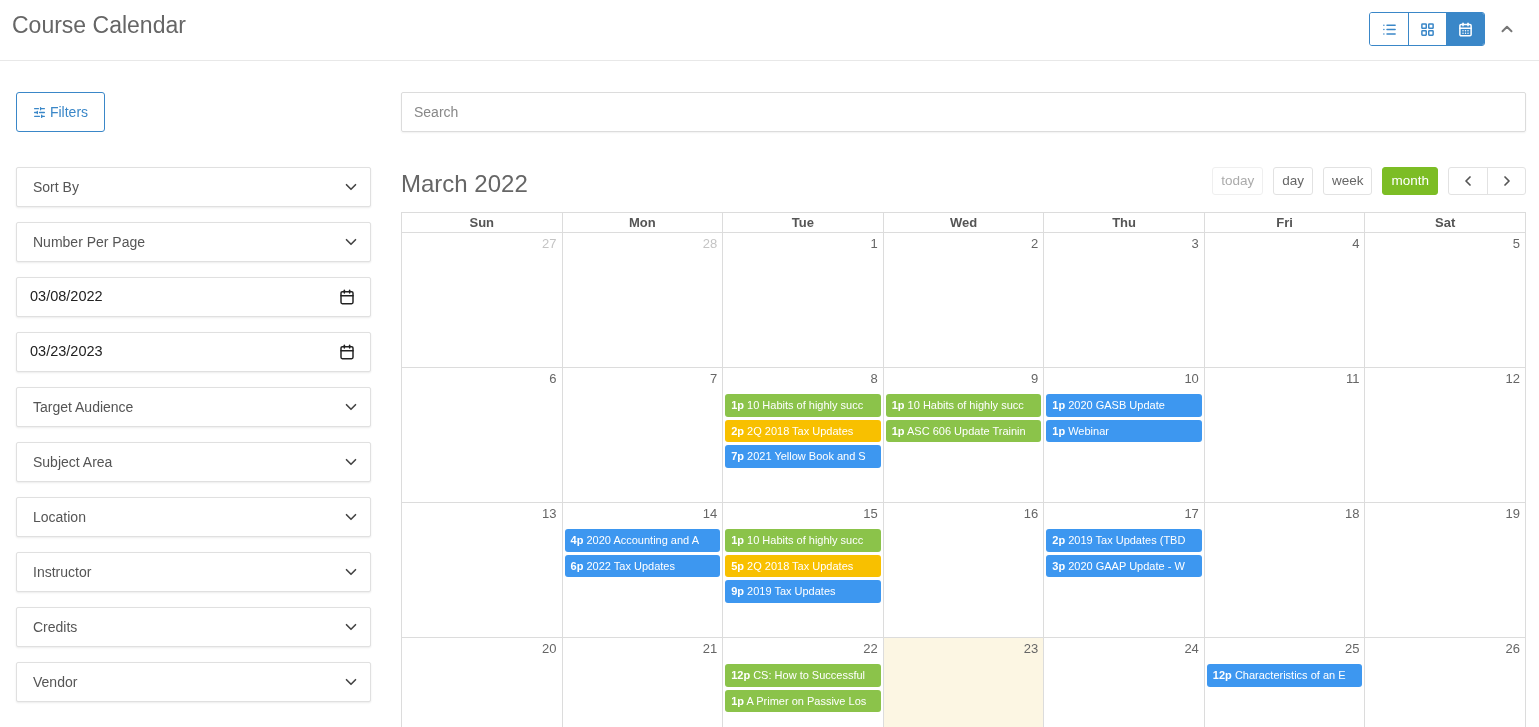  I want to click on day-number: 13, so click(549, 514).